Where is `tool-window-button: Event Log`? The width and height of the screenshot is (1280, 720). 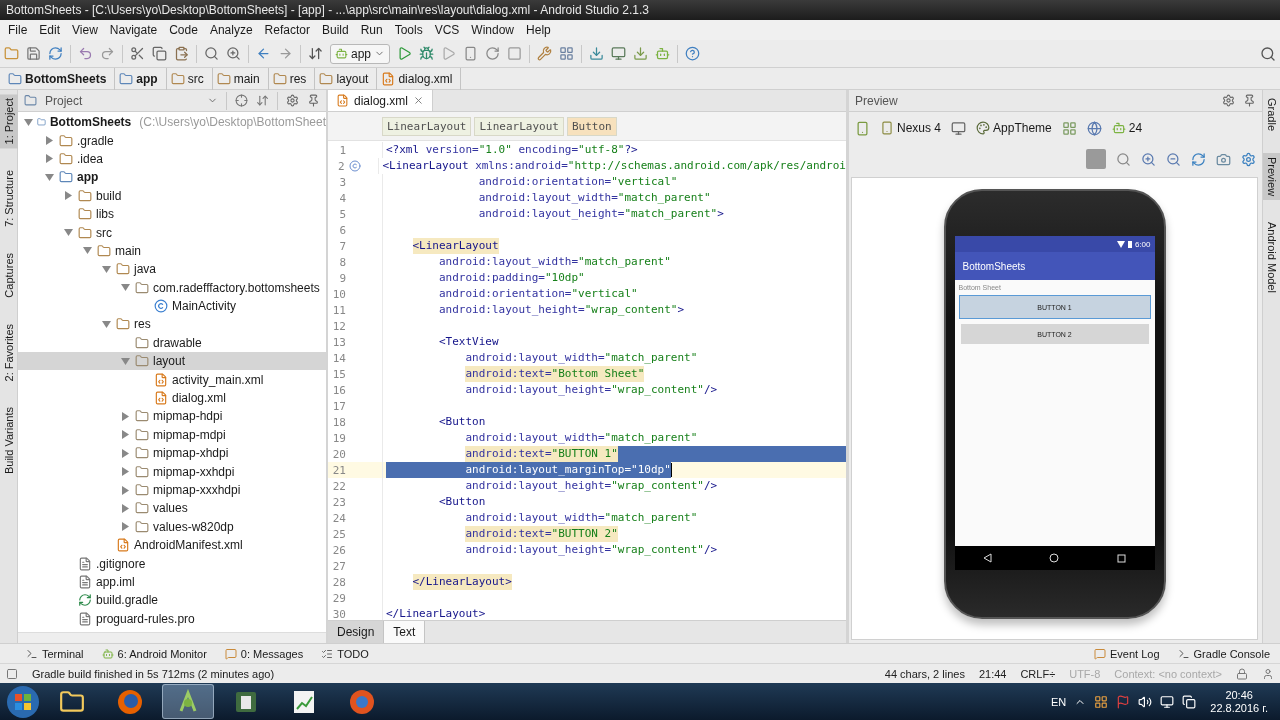
tool-window-button: Event Log is located at coordinates (1127, 653).